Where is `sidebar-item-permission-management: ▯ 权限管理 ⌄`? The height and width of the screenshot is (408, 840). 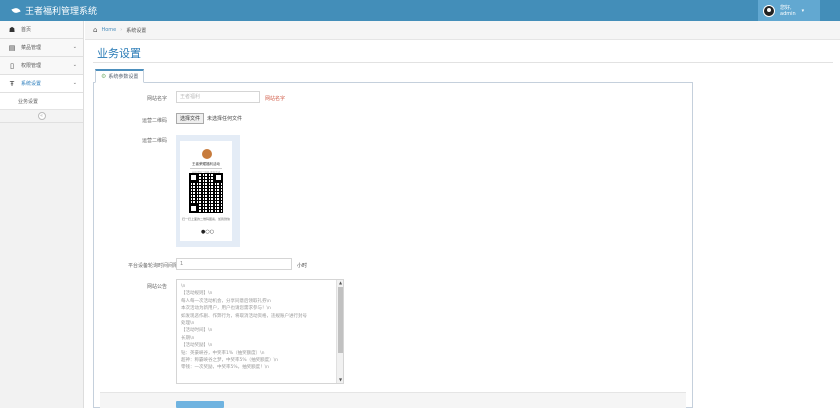 sidebar-item-permission-management: ▯ 权限管理 ⌄ is located at coordinates (41, 66).